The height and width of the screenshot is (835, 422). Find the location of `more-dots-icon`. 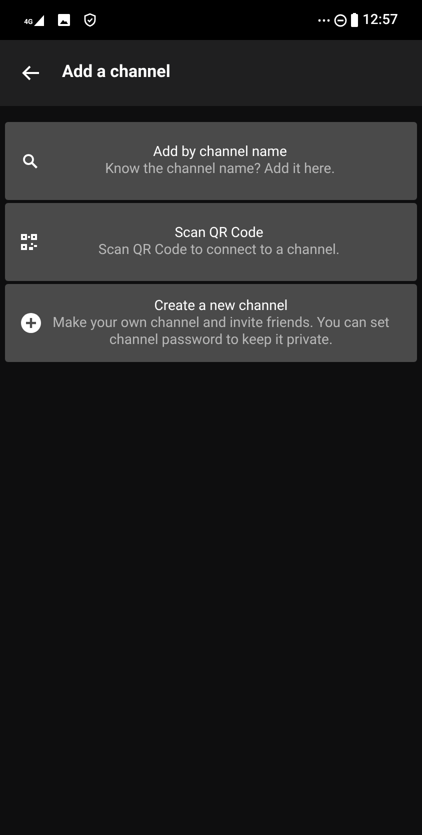

more-dots-icon is located at coordinates (324, 20).